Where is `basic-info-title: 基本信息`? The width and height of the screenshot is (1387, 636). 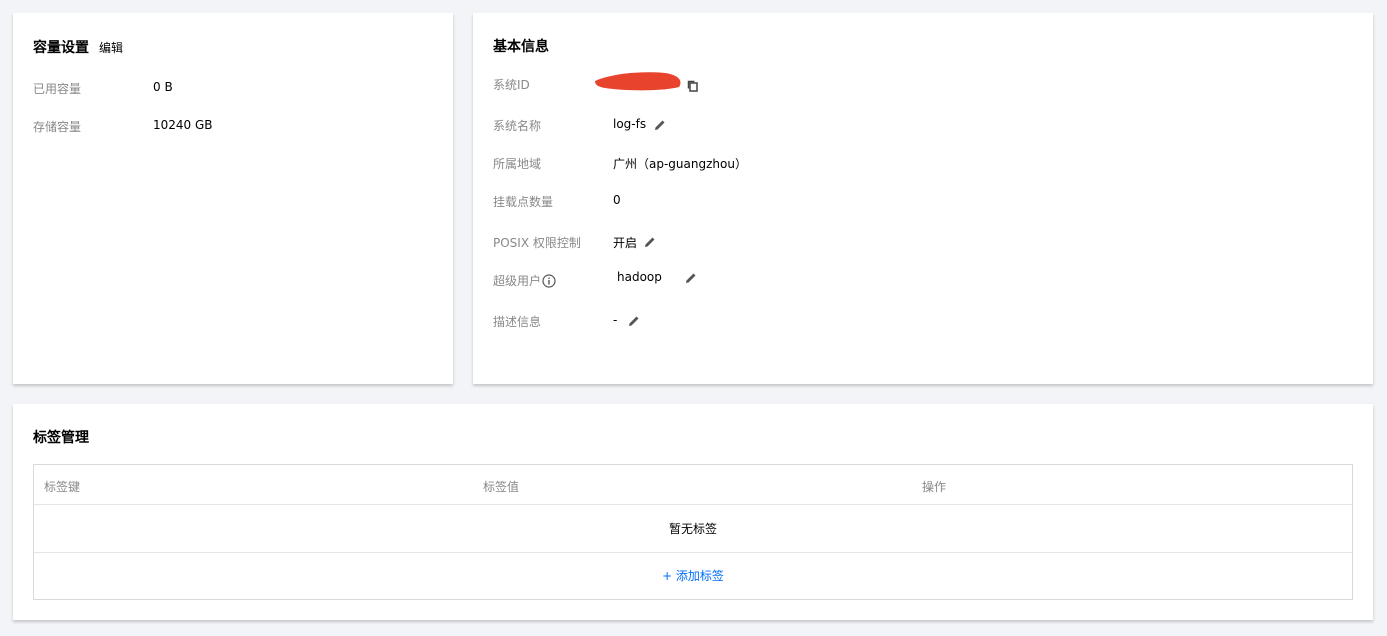 basic-info-title: 基本信息 is located at coordinates (521, 47).